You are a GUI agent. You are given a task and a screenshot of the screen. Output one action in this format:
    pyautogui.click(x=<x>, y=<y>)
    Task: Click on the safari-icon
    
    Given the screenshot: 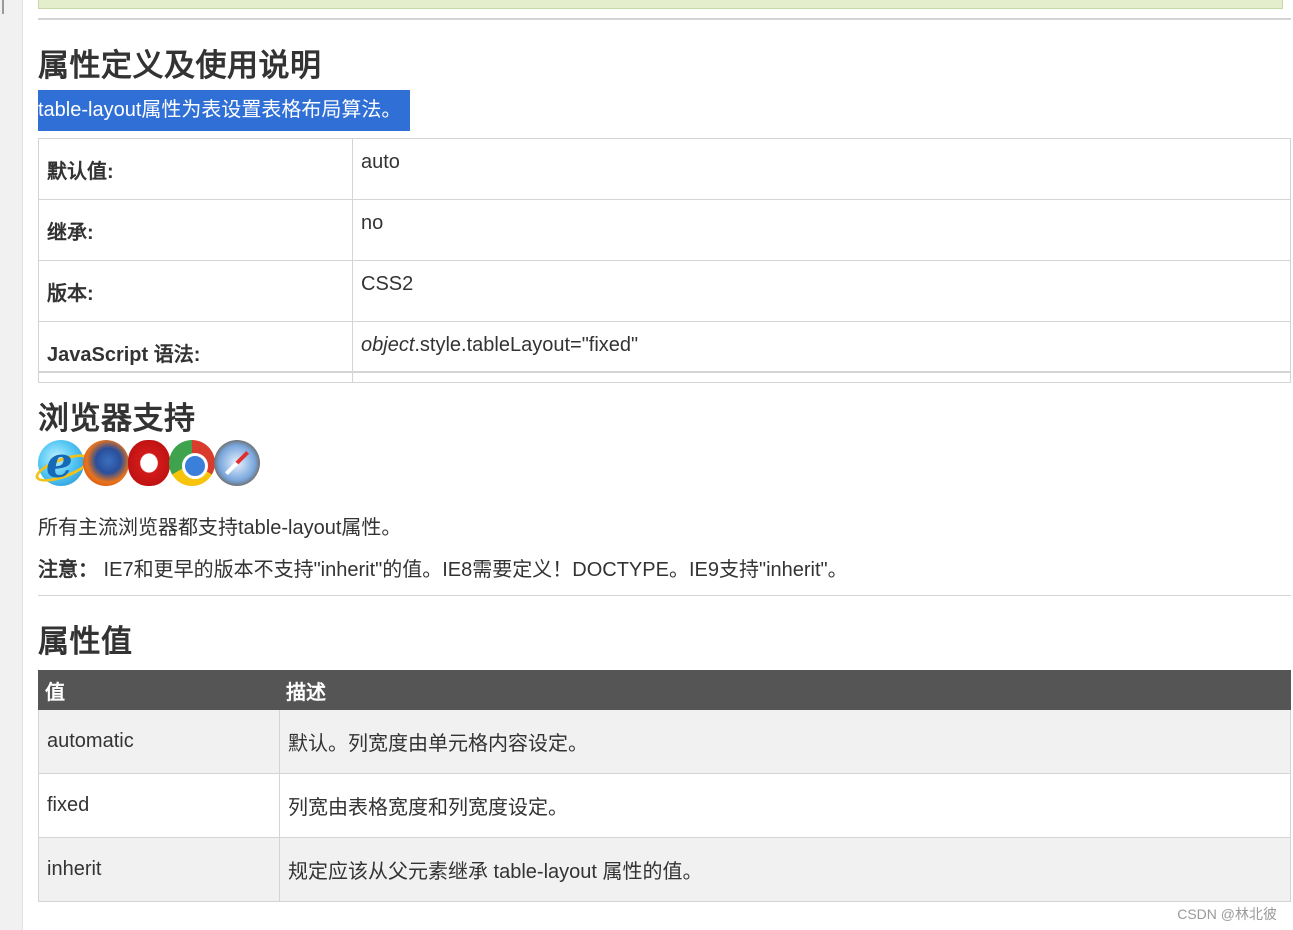 What is the action you would take?
    pyautogui.click(x=237, y=463)
    